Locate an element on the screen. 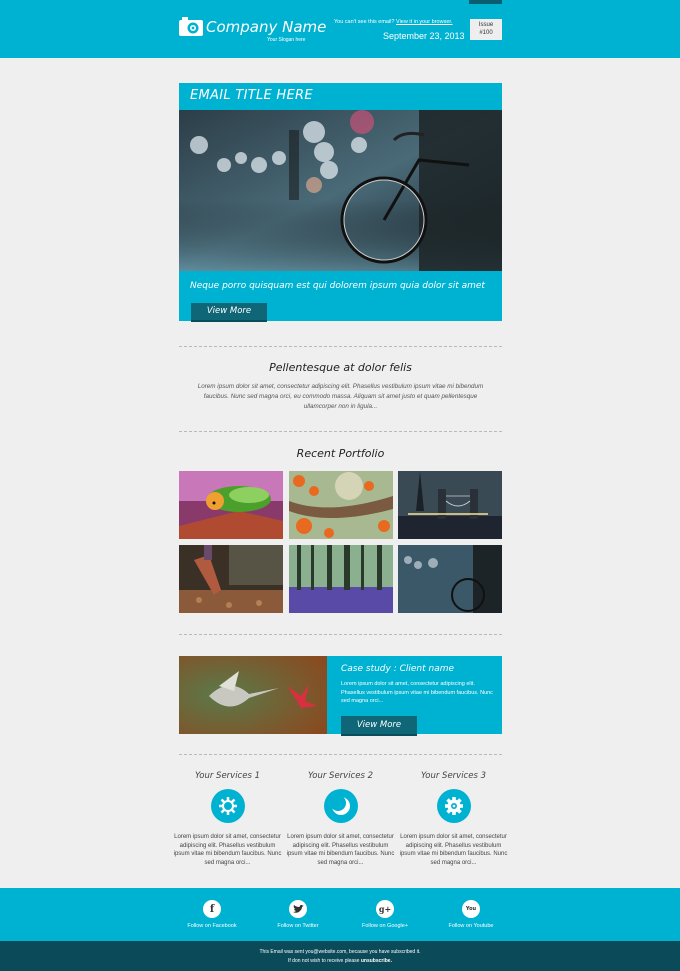 The width and height of the screenshot is (680, 971). sun-gear-icon is located at coordinates (227, 806).